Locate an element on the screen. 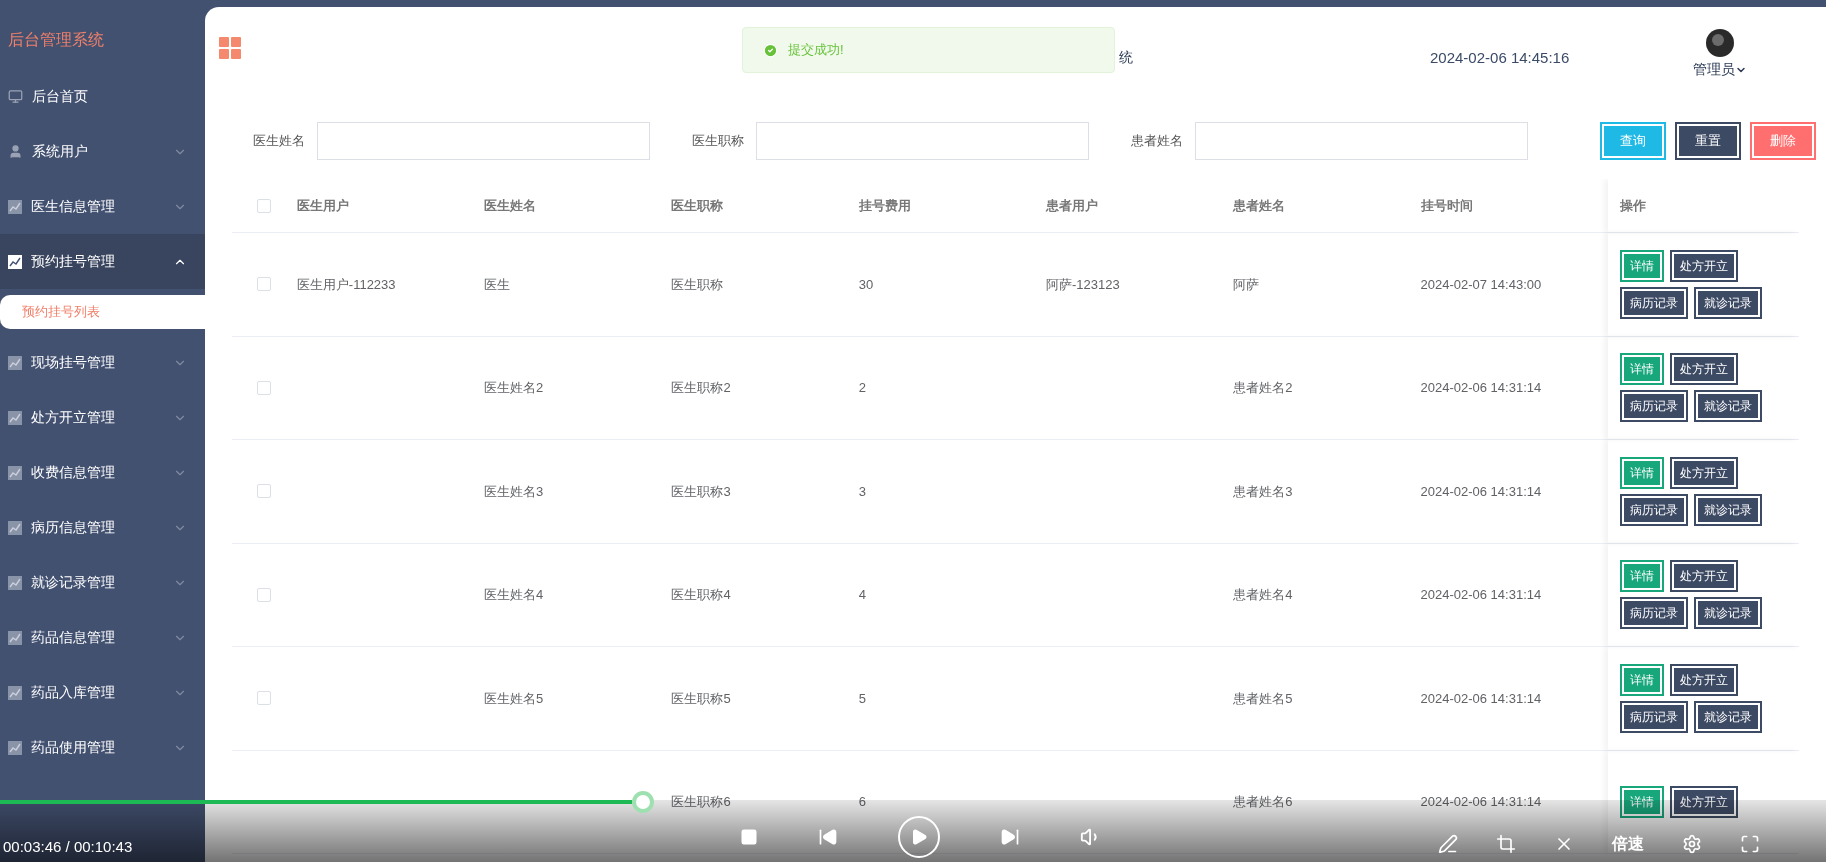 The width and height of the screenshot is (1826, 862). sidebar-item: 系统用户 is located at coordinates (102, 151).